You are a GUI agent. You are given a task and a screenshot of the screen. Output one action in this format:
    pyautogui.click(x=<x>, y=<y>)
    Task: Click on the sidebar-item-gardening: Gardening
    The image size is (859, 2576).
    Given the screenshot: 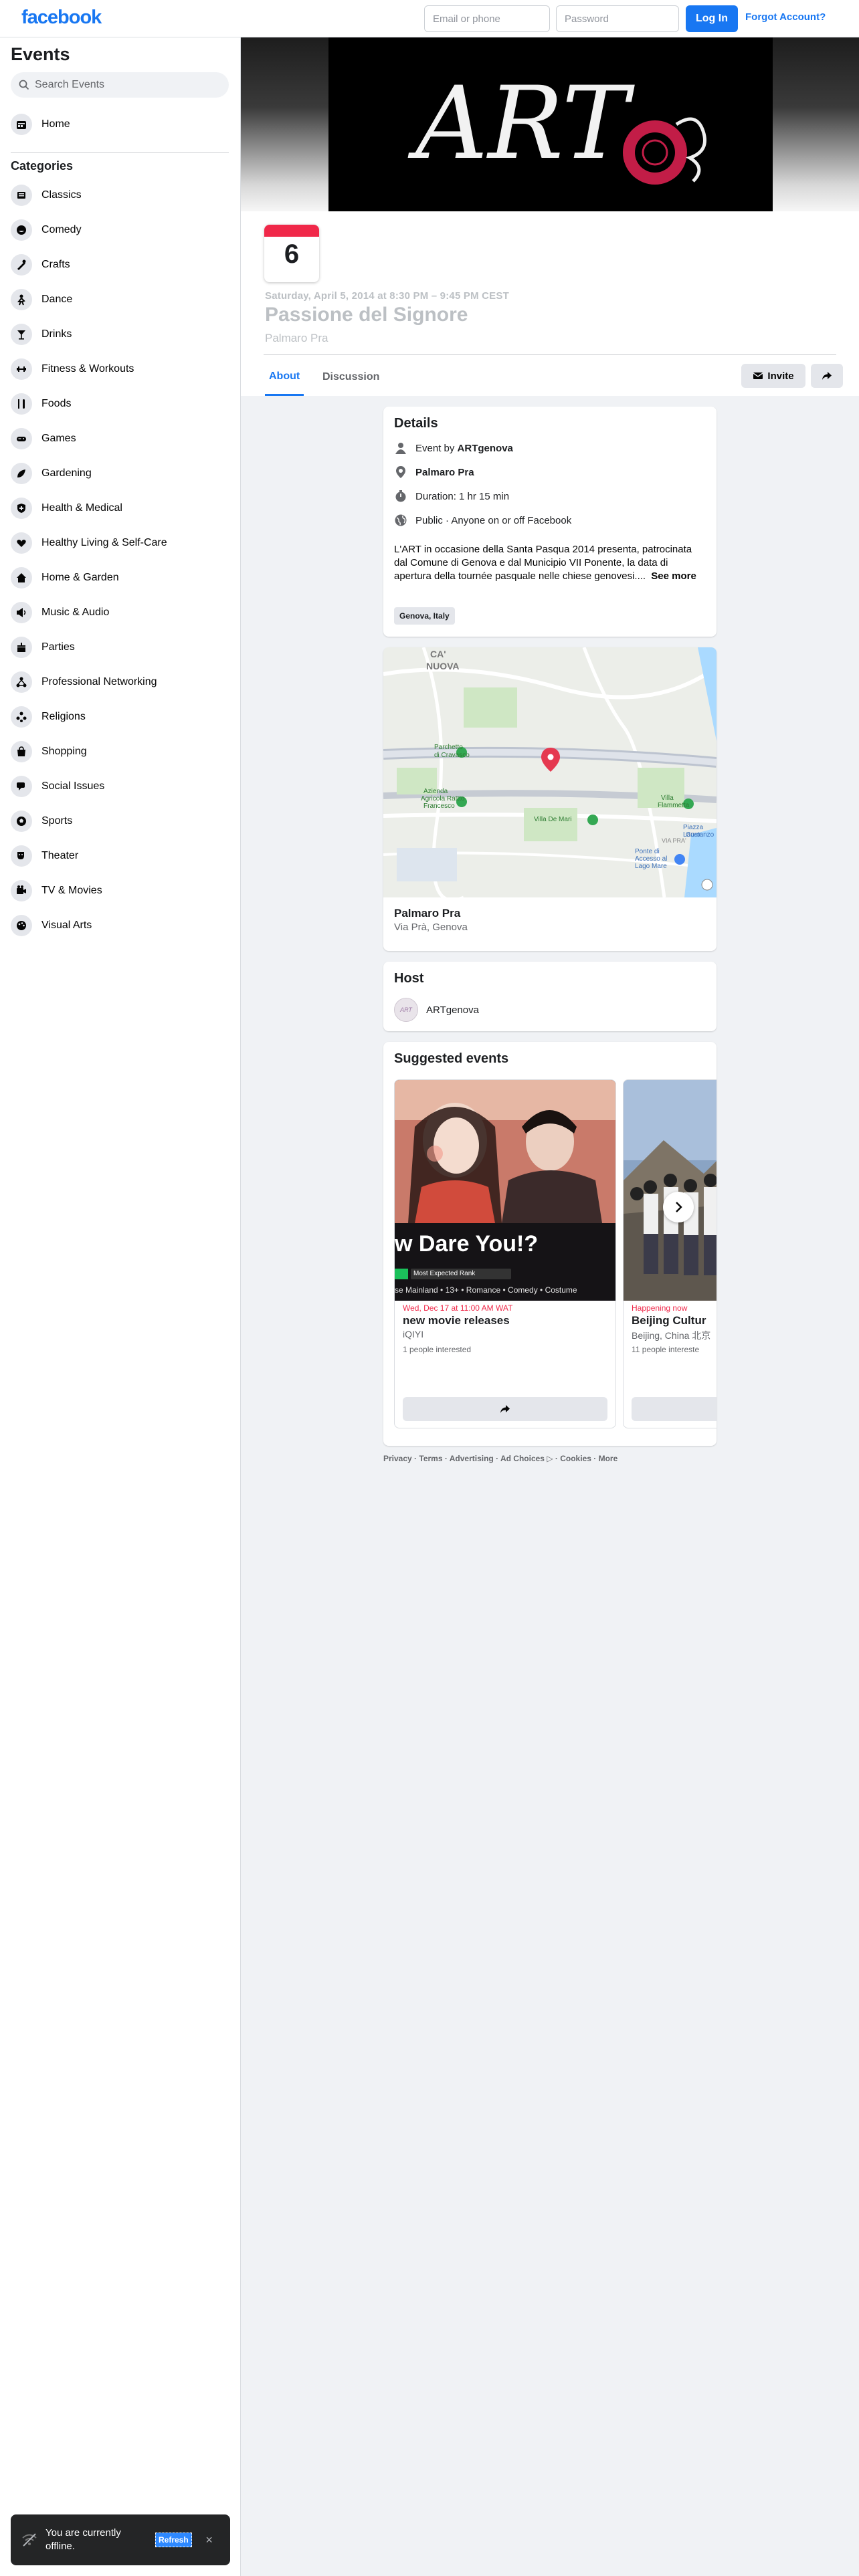 What is the action you would take?
    pyautogui.click(x=52, y=474)
    